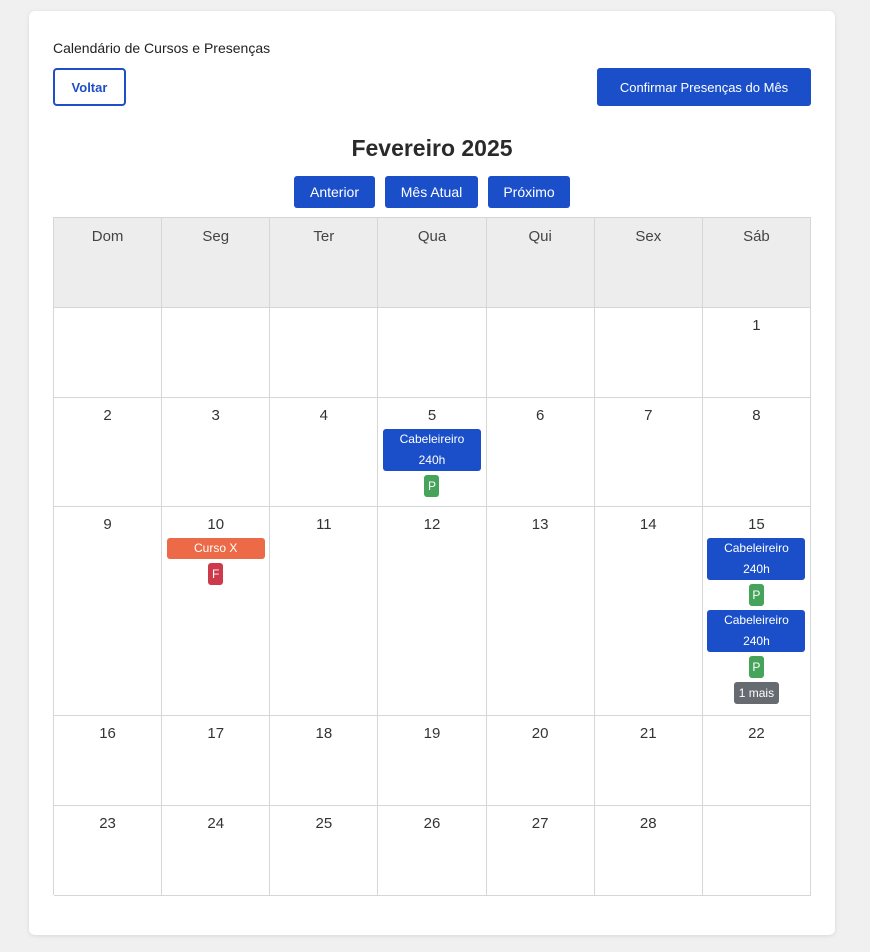 The width and height of the screenshot is (870, 952). What do you see at coordinates (216, 851) in the screenshot?
I see `day-cell: 24` at bounding box center [216, 851].